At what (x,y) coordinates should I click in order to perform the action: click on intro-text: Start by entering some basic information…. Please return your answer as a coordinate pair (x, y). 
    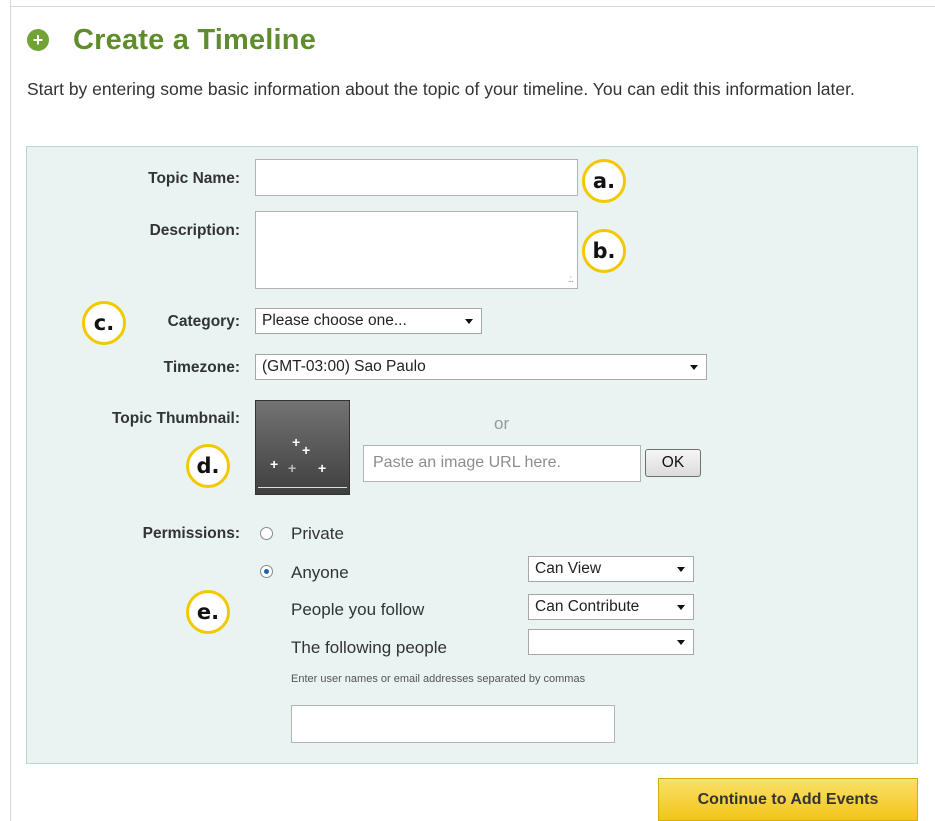
    Looking at the image, I should click on (441, 89).